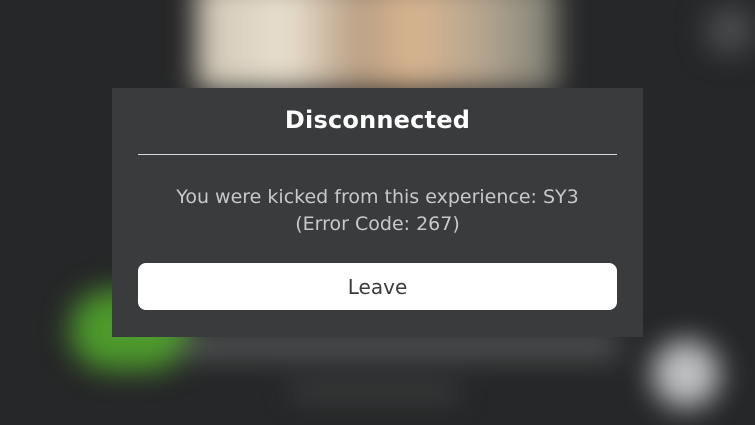 The image size is (755, 425). Describe the element at coordinates (377, 224) in the screenshot. I see `error-code-text: (Error Code: 267)` at that location.